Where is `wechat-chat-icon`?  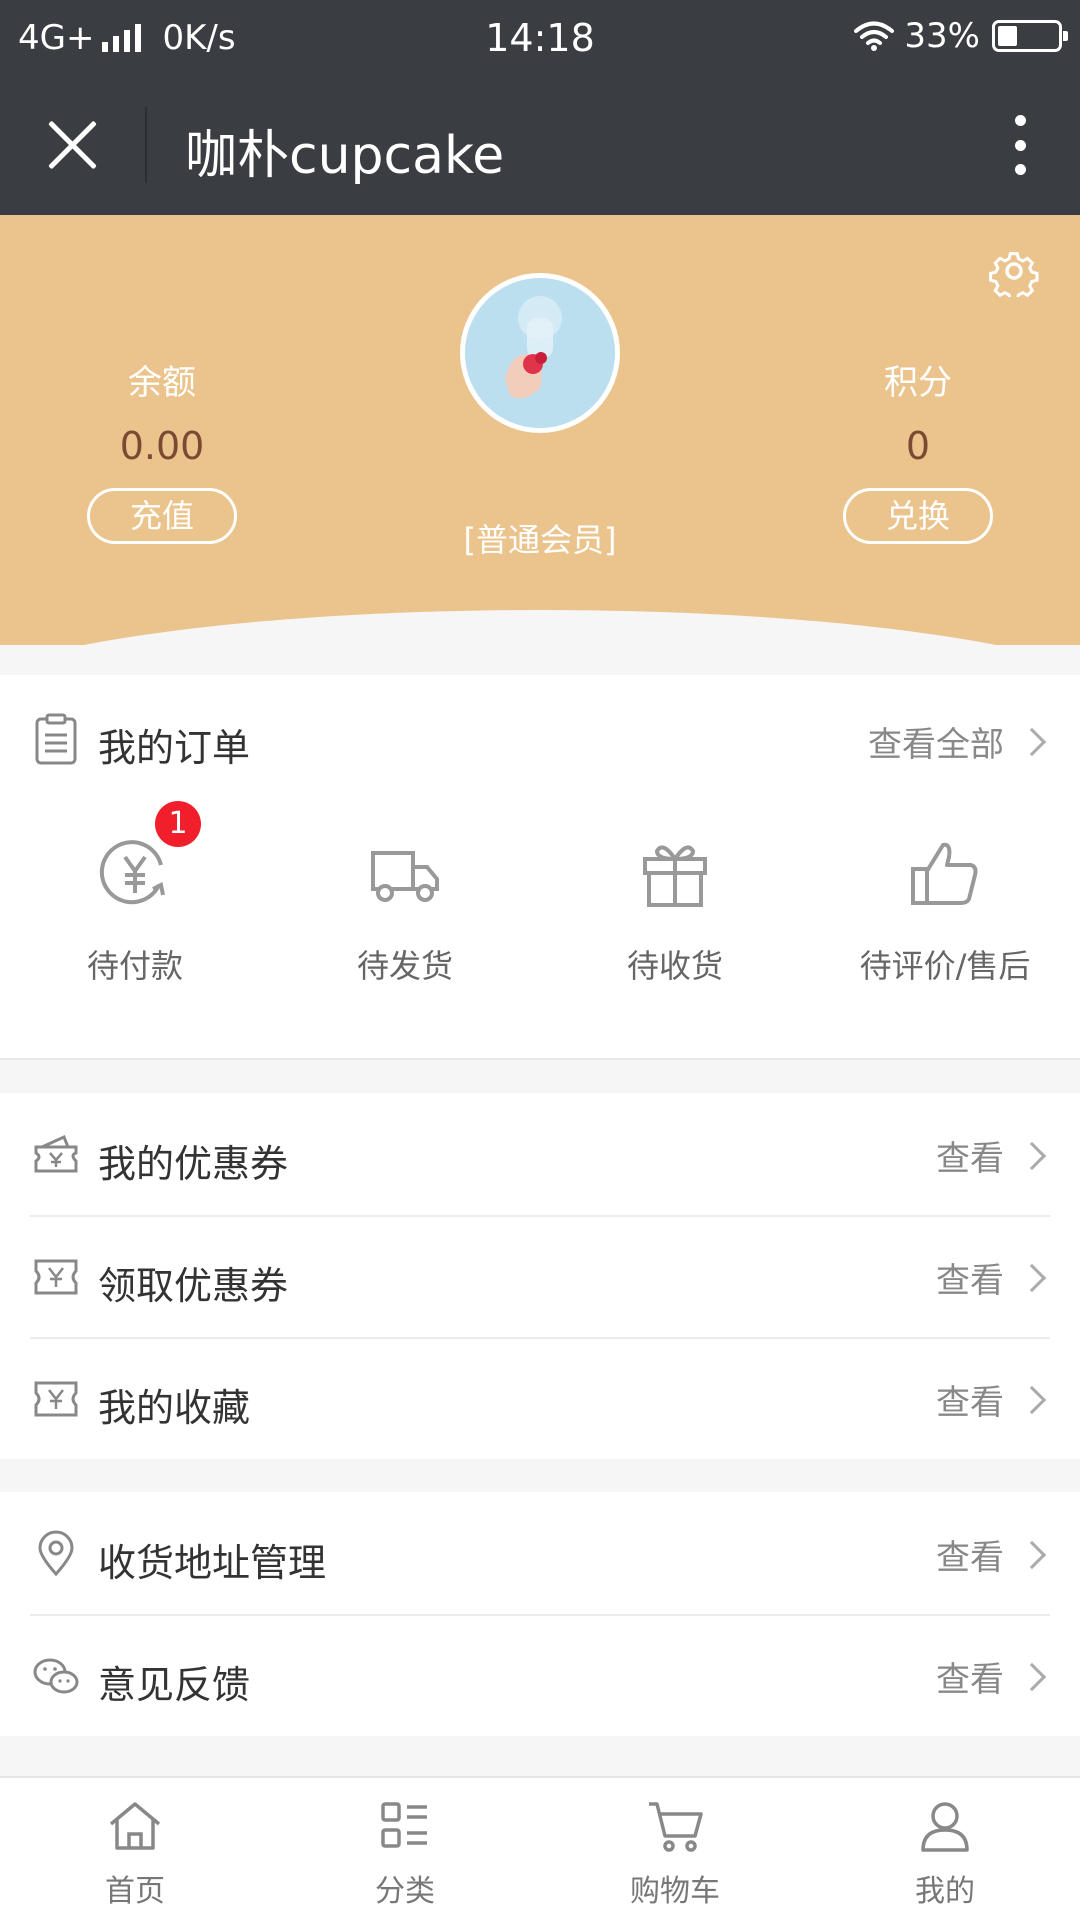
wechat-chat-icon is located at coordinates (56, 1676).